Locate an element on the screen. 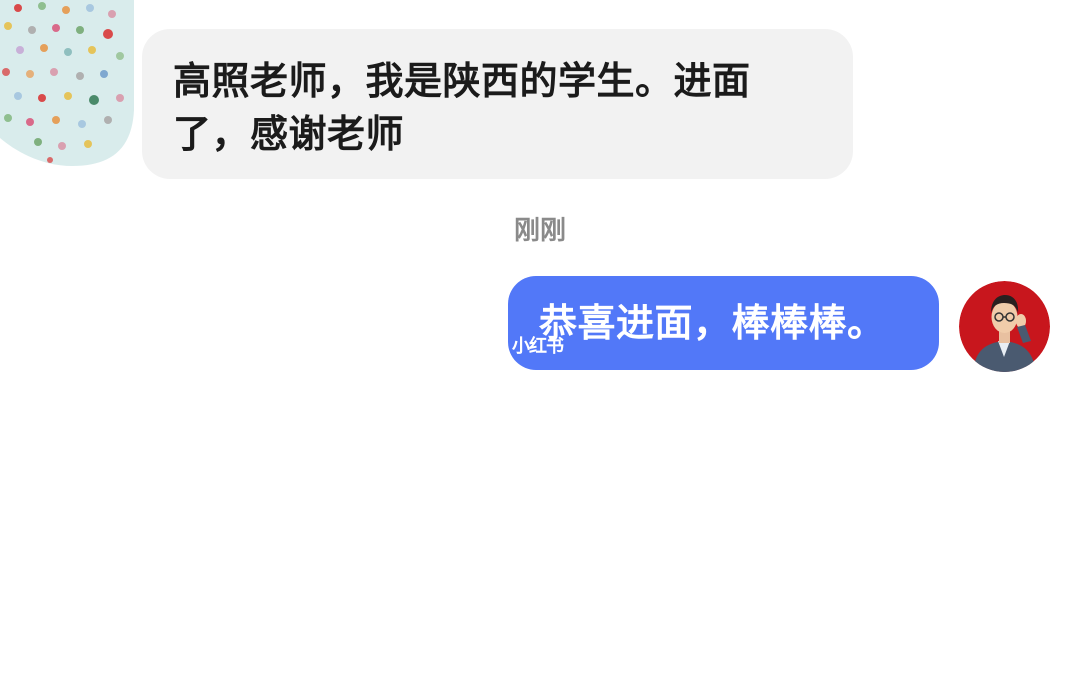 The height and width of the screenshot is (692, 1080). incoming-message-bubble: 高照老师，我是陕西的学生。进面了，感谢老师 is located at coordinates (497, 104).